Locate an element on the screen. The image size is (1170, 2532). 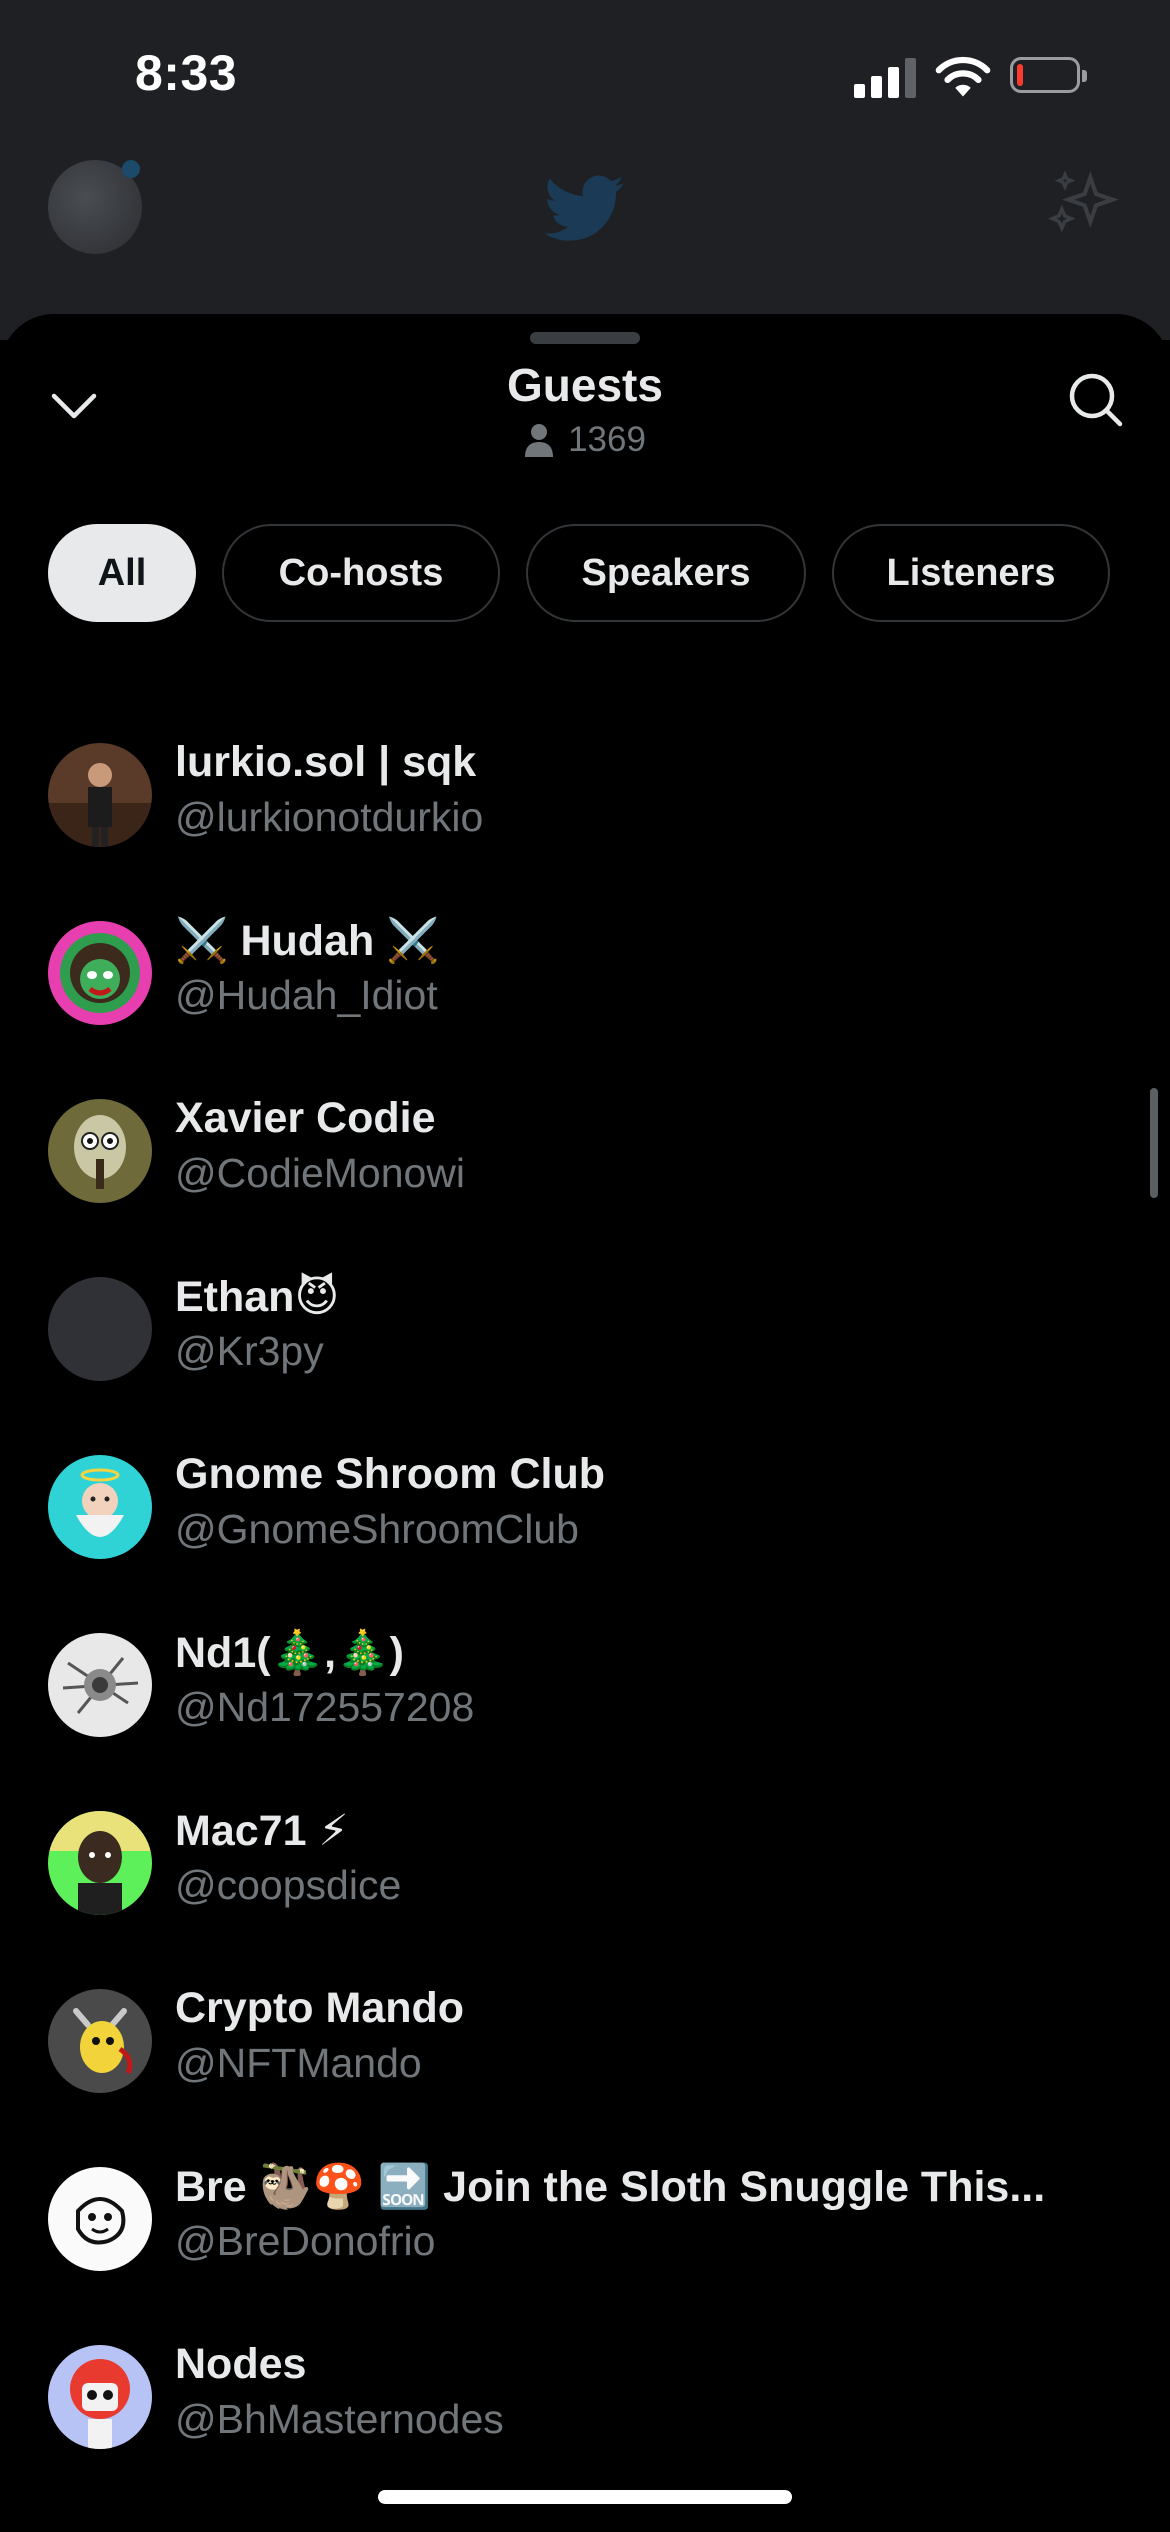
guest-row: Mac71 ⚡ @coopsdice is located at coordinates (585, 1863).